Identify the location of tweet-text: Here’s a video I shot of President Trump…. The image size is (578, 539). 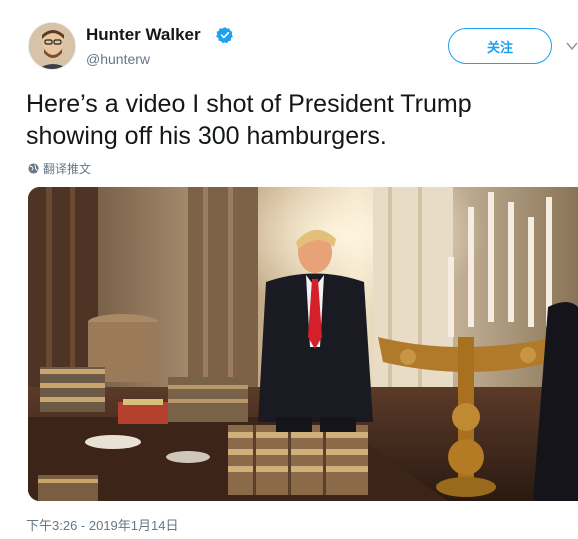
(249, 120).